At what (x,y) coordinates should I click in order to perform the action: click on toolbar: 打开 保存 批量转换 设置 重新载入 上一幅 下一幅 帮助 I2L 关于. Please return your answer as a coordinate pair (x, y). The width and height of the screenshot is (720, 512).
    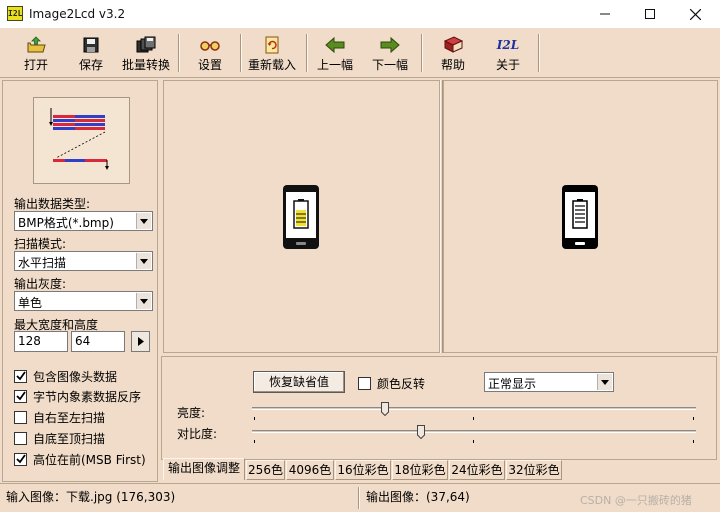
    Looking at the image, I should click on (360, 53).